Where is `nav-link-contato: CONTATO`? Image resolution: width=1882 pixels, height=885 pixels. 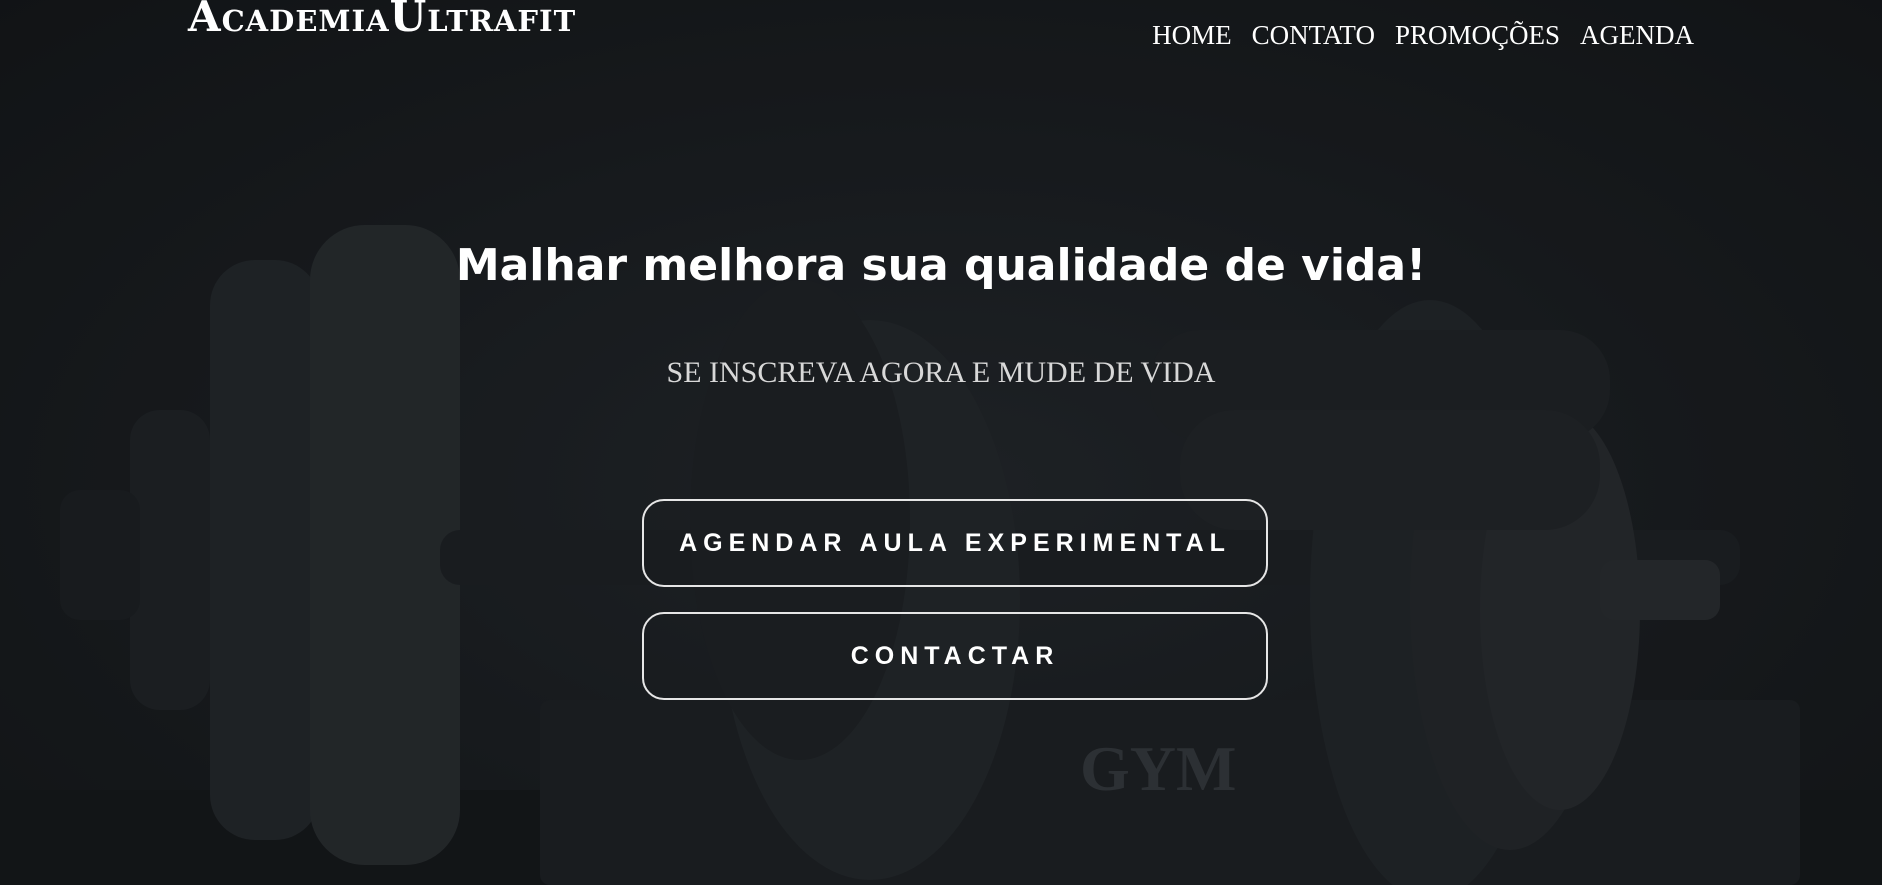 nav-link-contato: CONTATO is located at coordinates (1313, 35).